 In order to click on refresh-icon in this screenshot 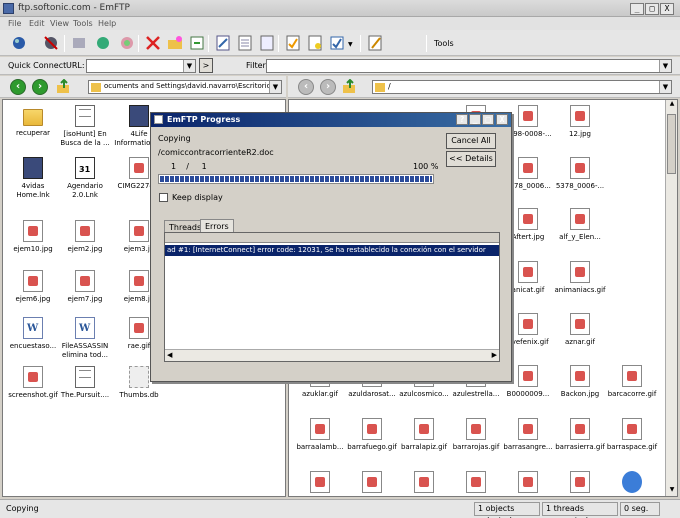, I will do `click(127, 43)`.